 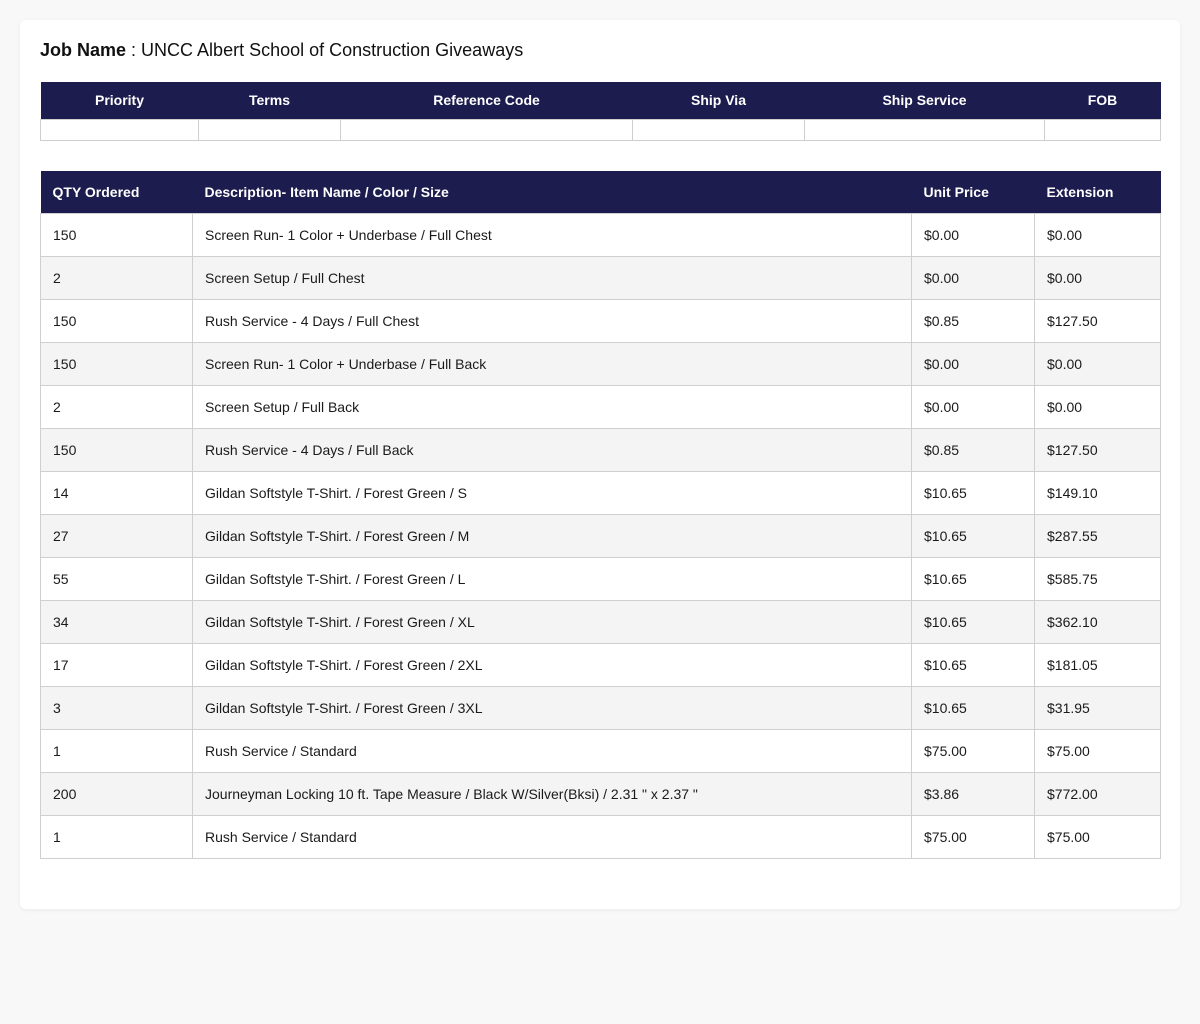 I want to click on cell-description: Screen Setup / Full Back, so click(x=552, y=406).